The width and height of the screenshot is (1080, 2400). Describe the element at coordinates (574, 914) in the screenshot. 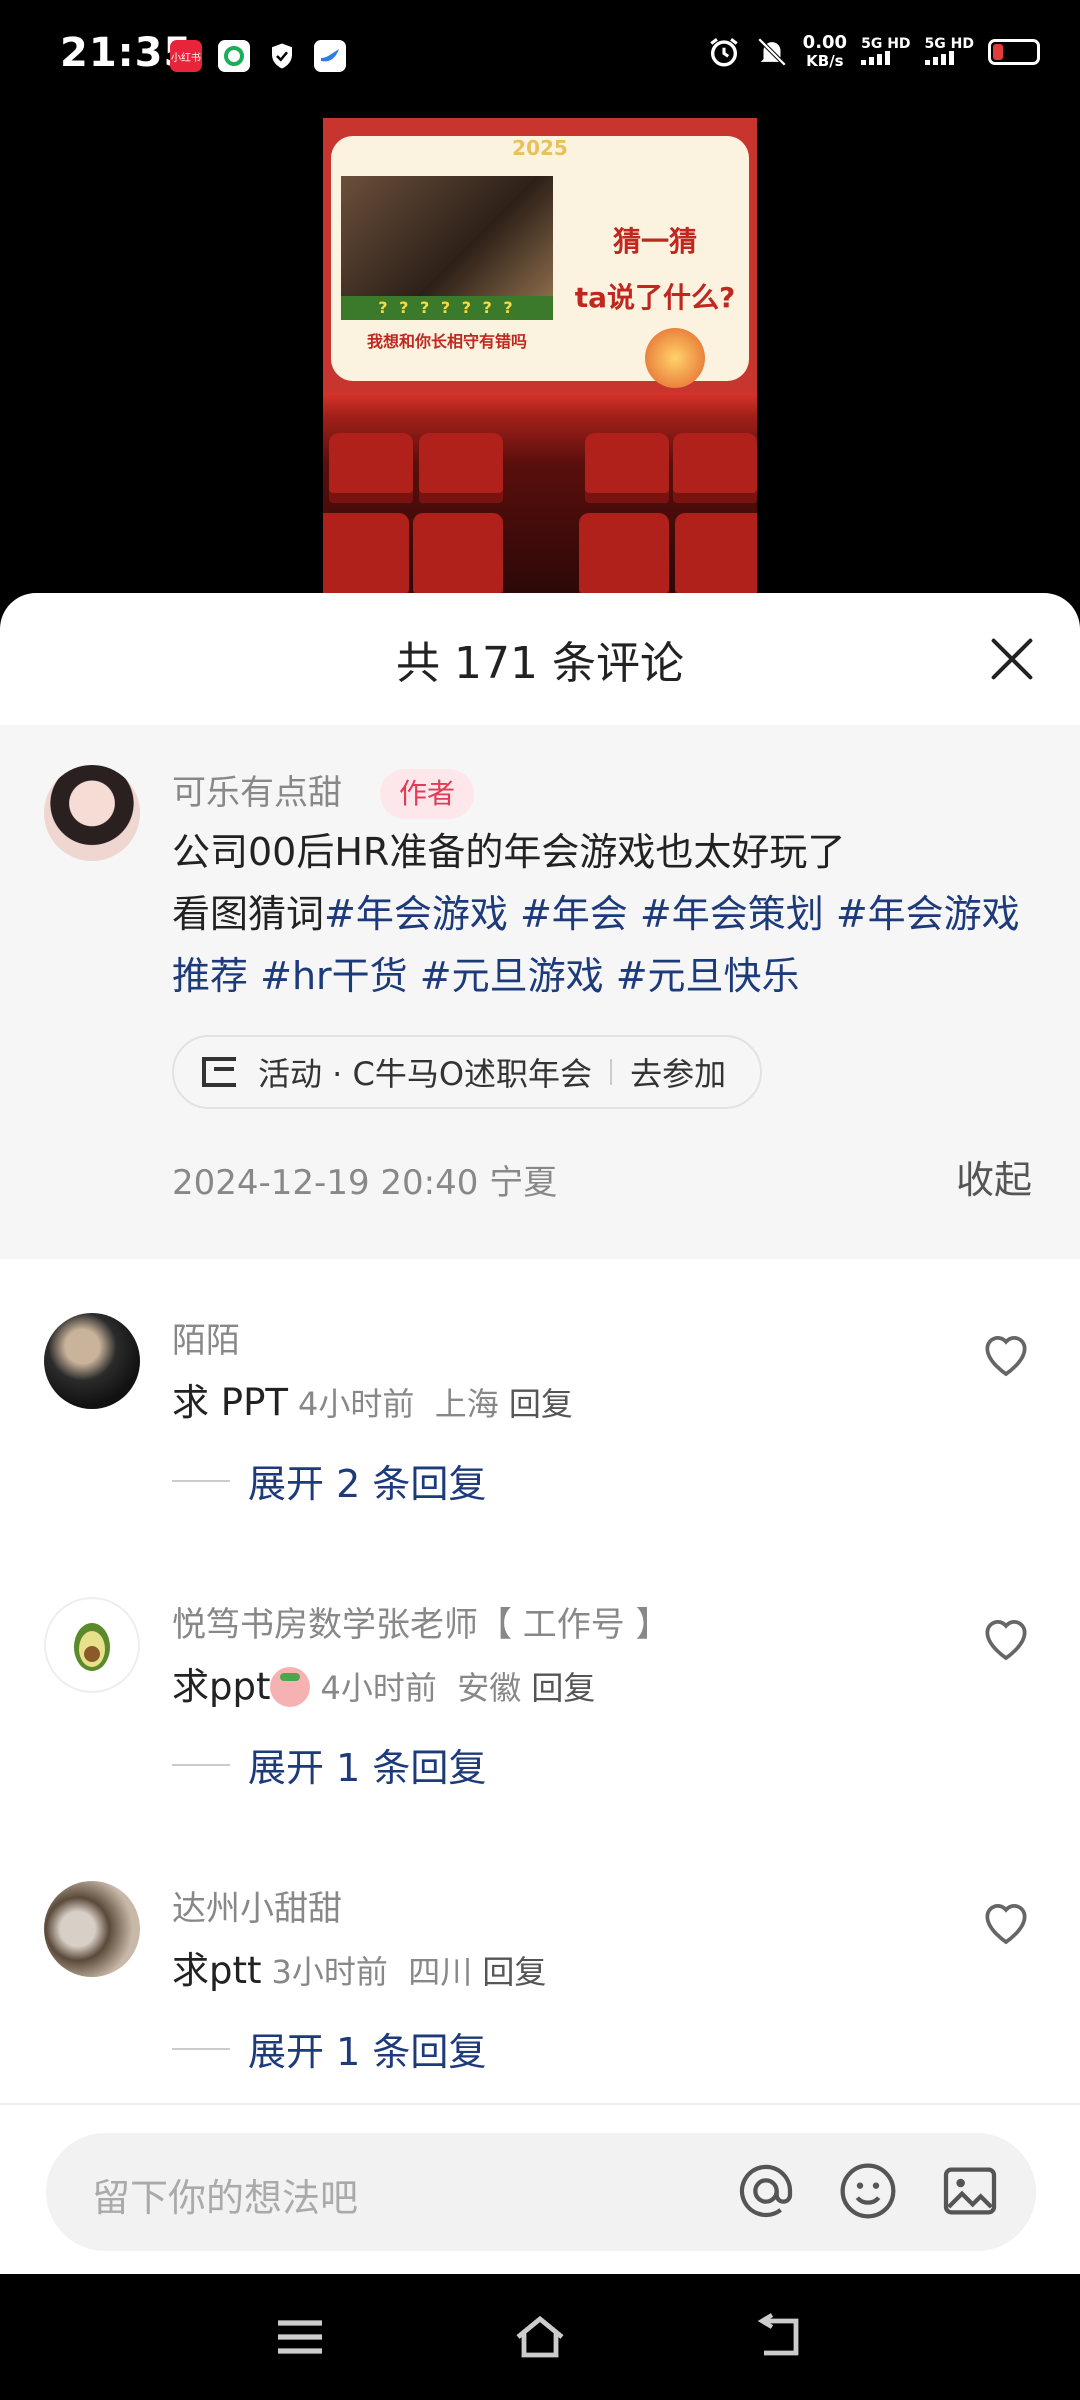

I see `hashtag: #年会` at that location.